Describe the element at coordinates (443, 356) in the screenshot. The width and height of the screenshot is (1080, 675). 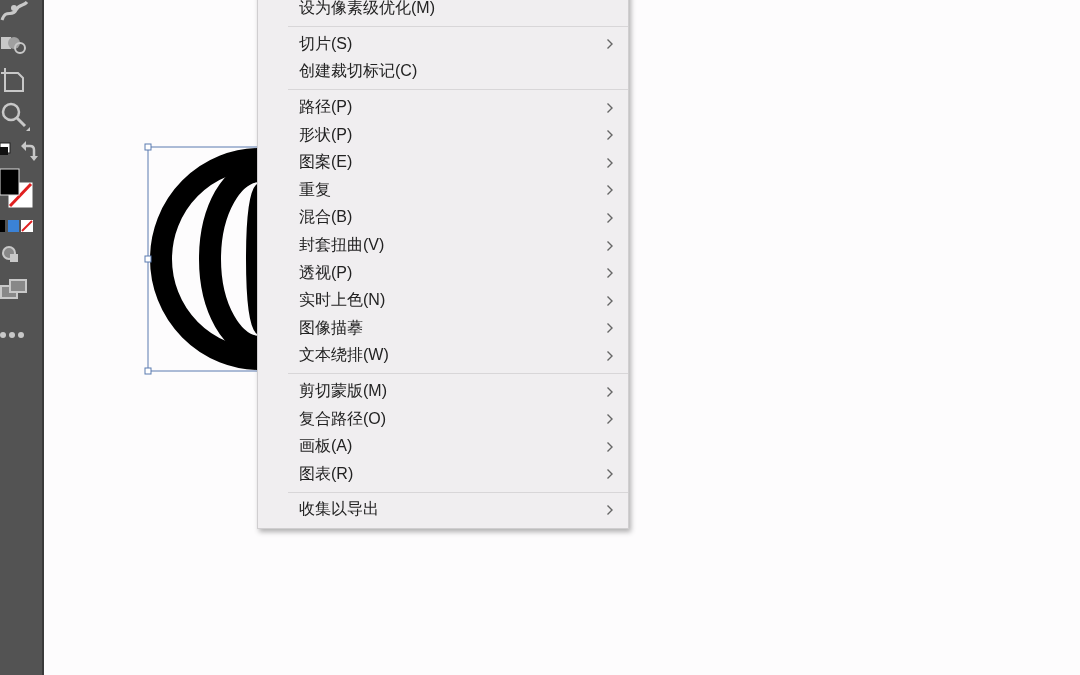
I see `menu-item: 文本绕排(W)` at that location.